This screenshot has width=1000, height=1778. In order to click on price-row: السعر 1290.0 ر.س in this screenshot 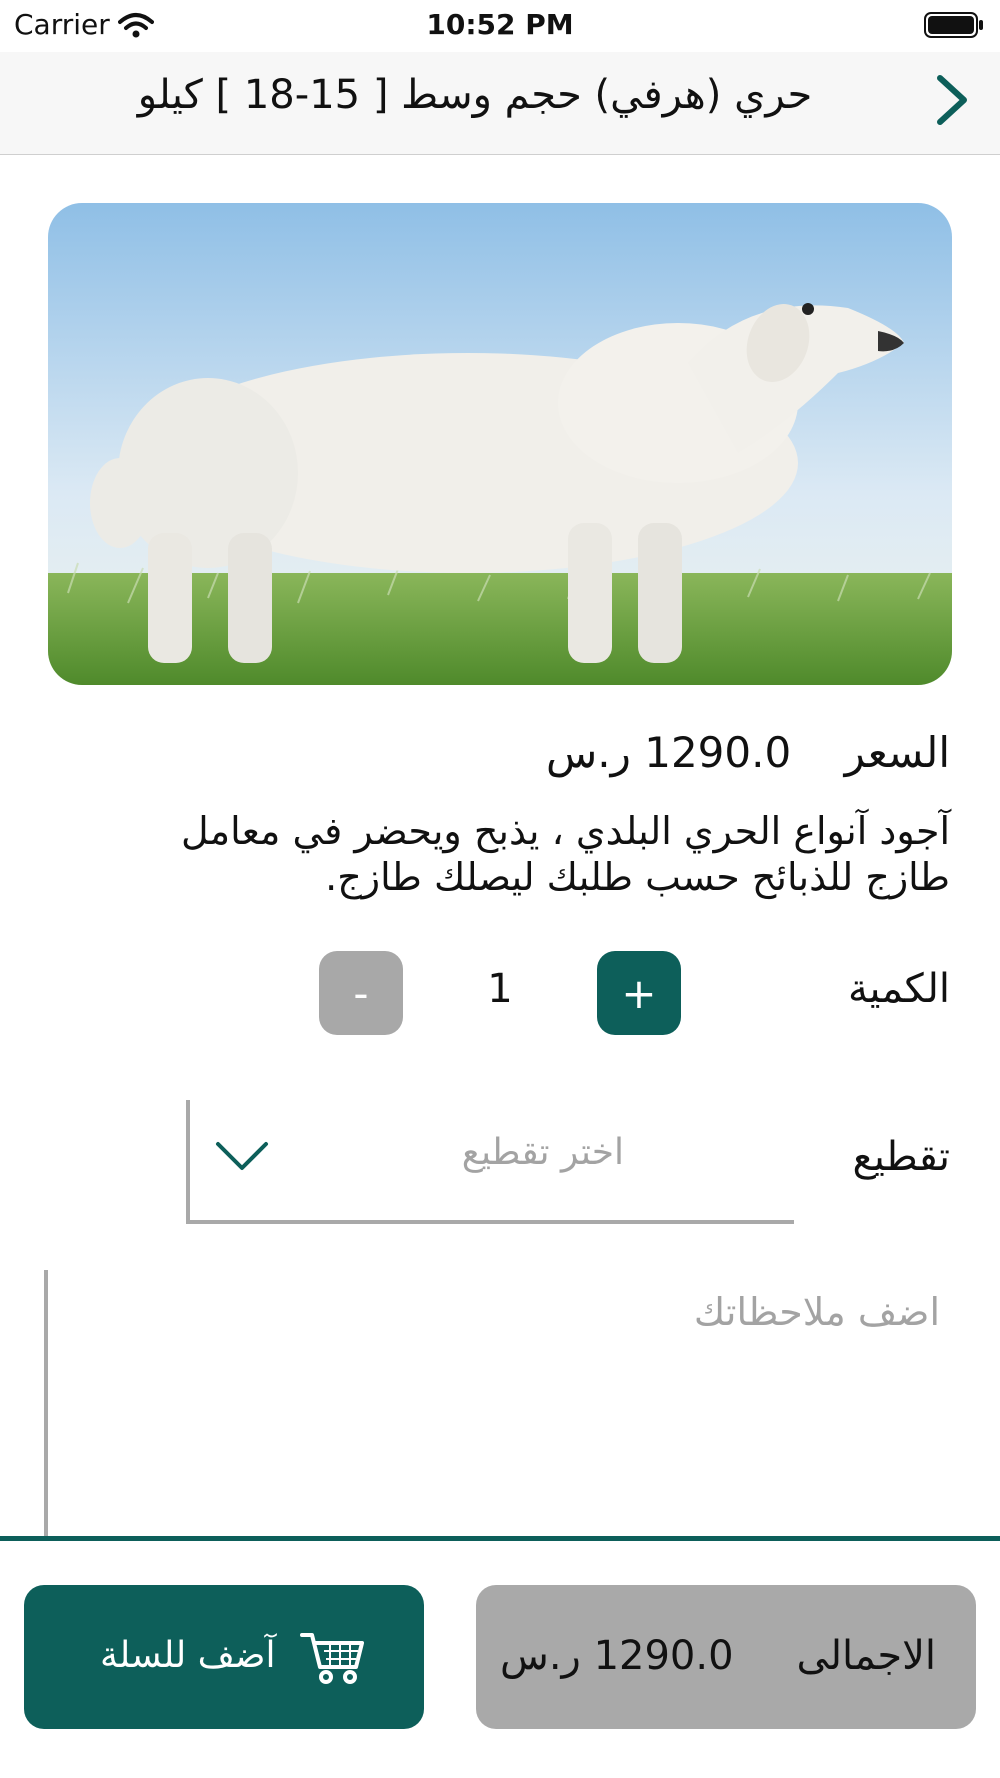, I will do `click(748, 752)`.